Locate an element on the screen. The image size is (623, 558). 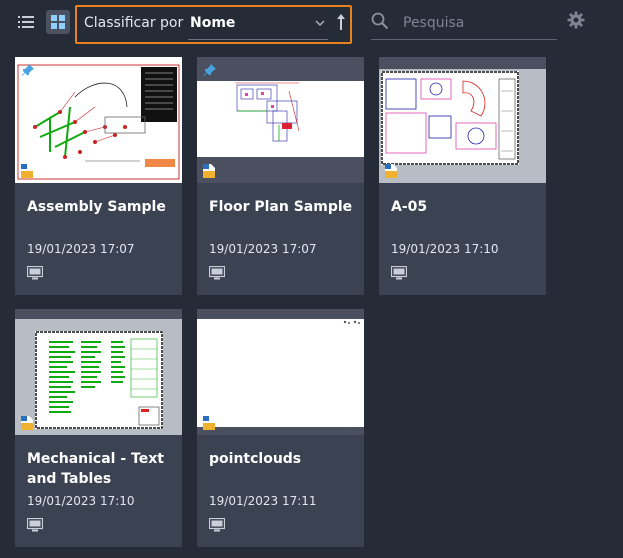
file-card: pointclouds 19/01/2023 17:11 is located at coordinates (280, 428).